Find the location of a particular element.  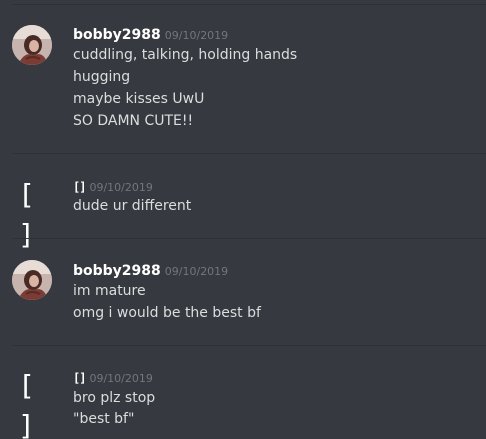

message-line: "best bf" is located at coordinates (104, 419).